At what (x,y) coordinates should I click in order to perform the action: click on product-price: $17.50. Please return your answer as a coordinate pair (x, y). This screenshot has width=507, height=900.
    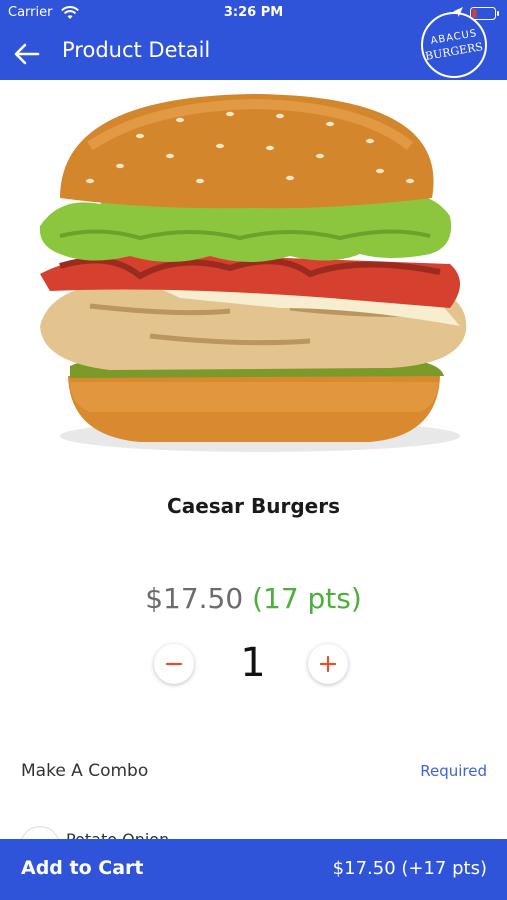
    Looking at the image, I should click on (194, 598).